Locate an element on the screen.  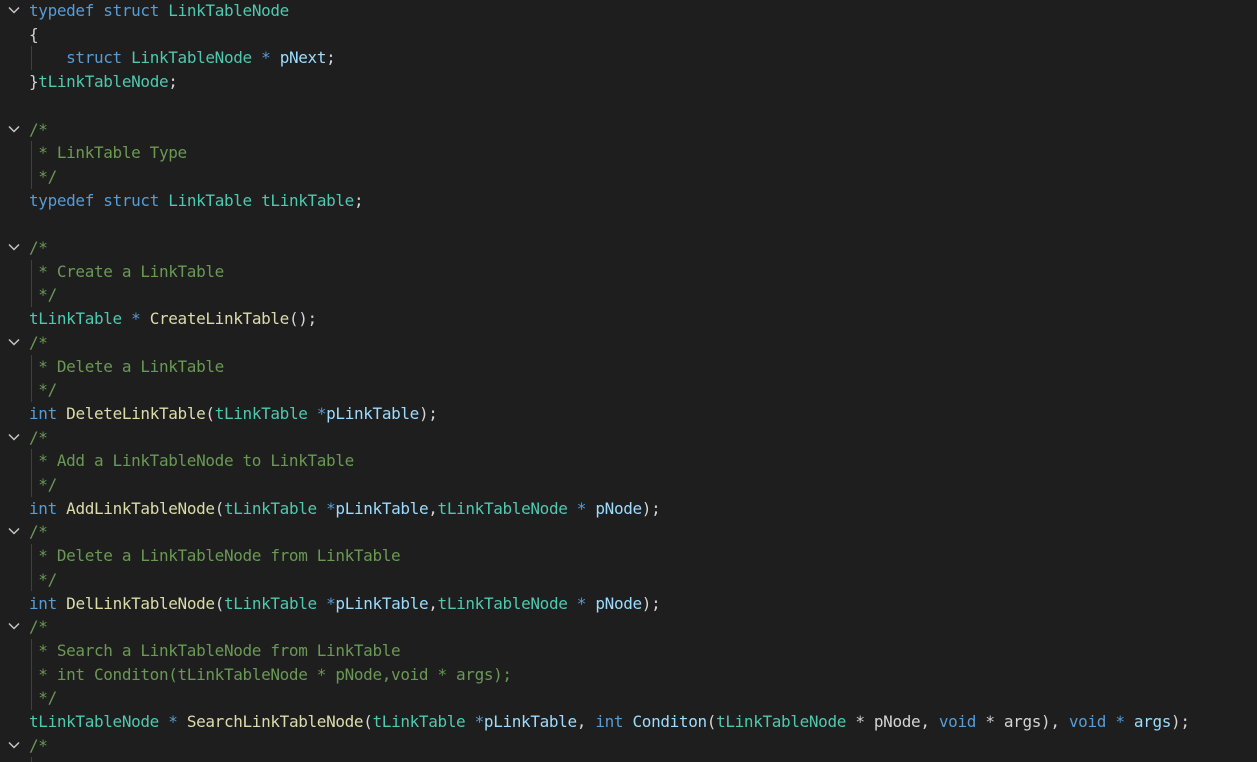
code-token: ; is located at coordinates (173, 82).